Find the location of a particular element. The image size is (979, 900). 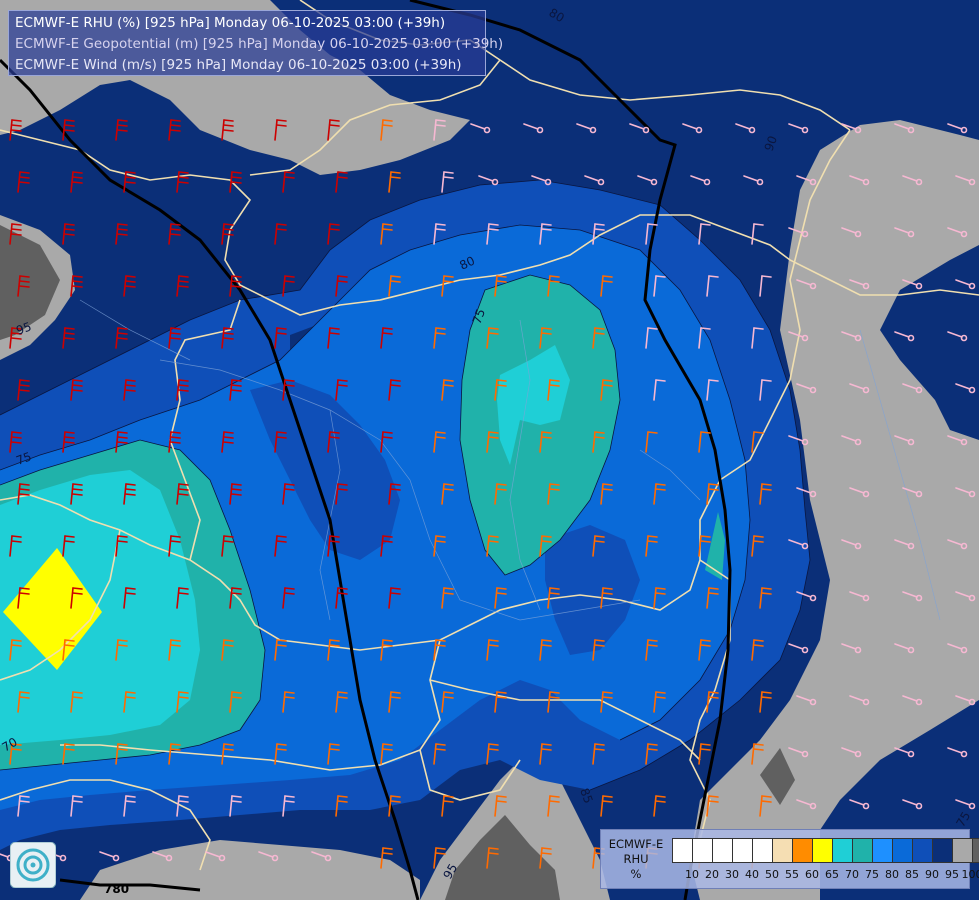

legend-title-line: RHU is located at coordinates (636, 859).